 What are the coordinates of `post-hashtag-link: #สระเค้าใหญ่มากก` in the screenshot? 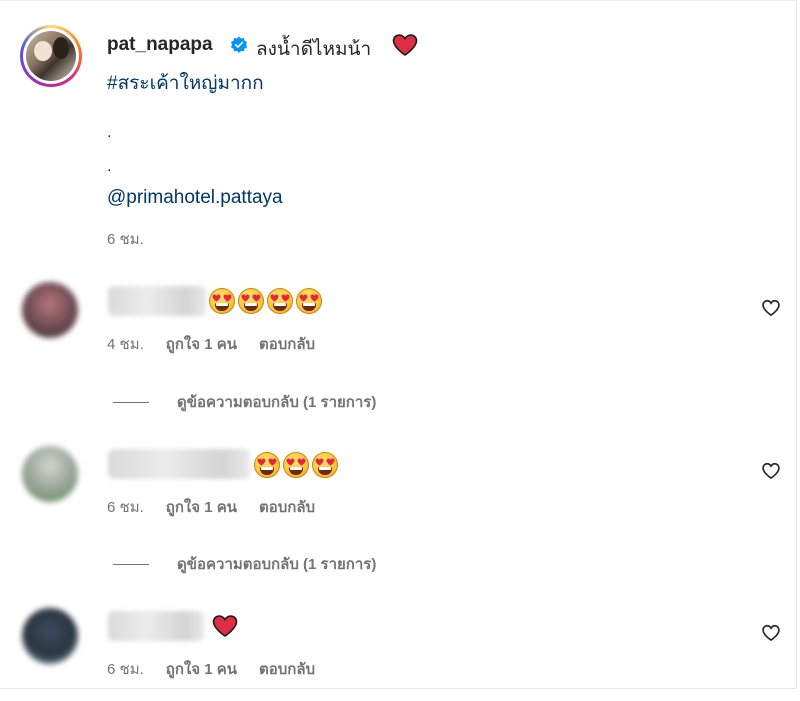 It's located at (185, 83).